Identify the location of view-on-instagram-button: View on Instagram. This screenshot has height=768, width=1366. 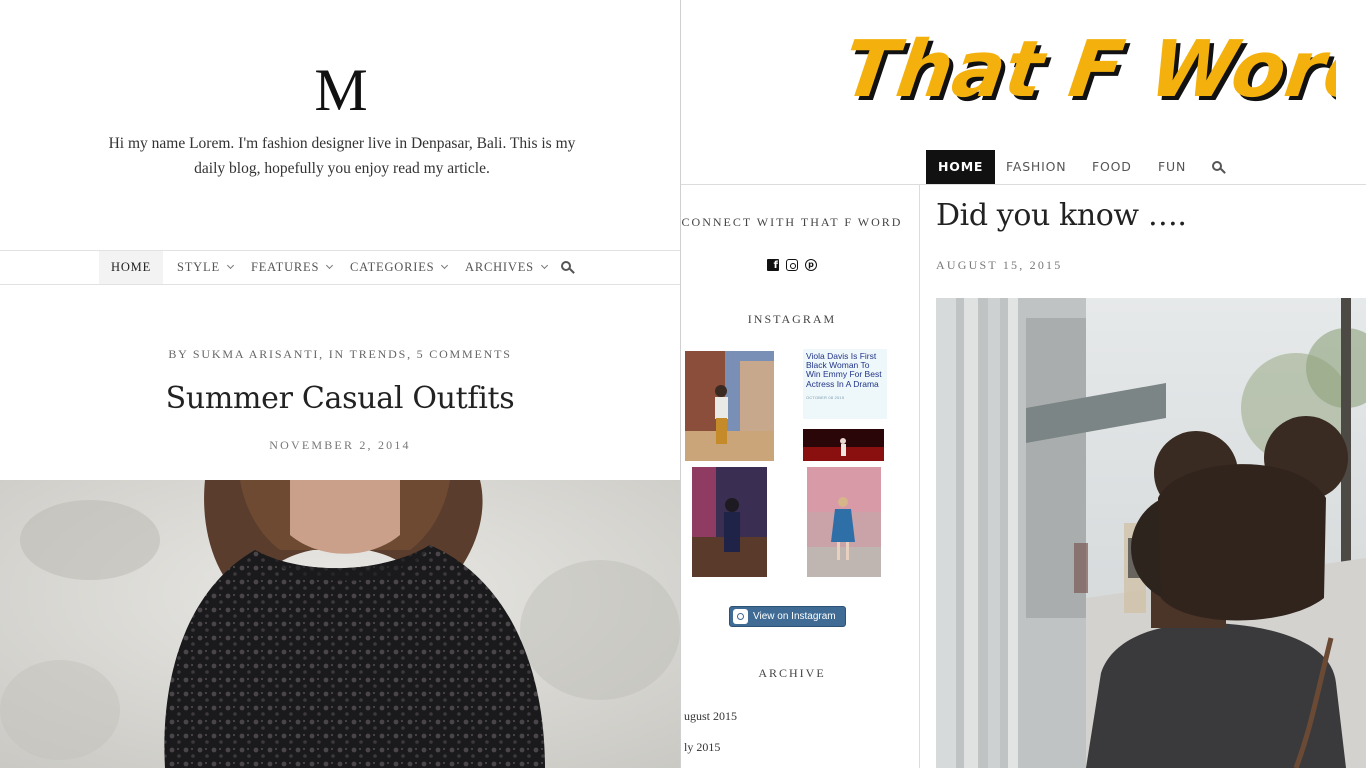
(787, 616).